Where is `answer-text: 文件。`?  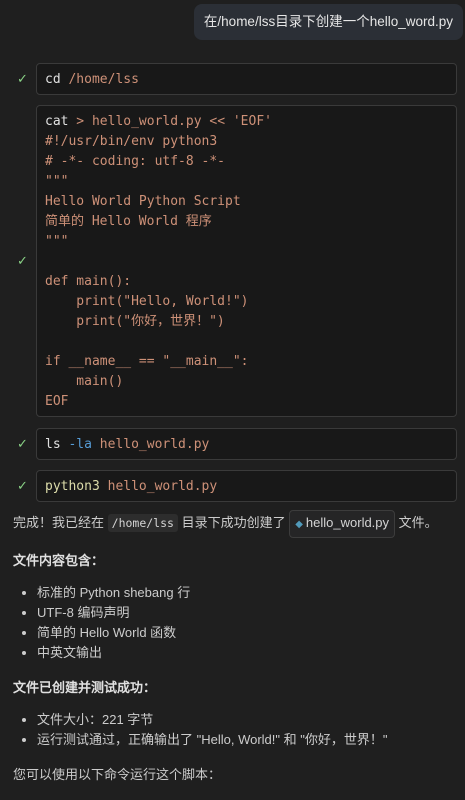 answer-text: 文件。 is located at coordinates (418, 522).